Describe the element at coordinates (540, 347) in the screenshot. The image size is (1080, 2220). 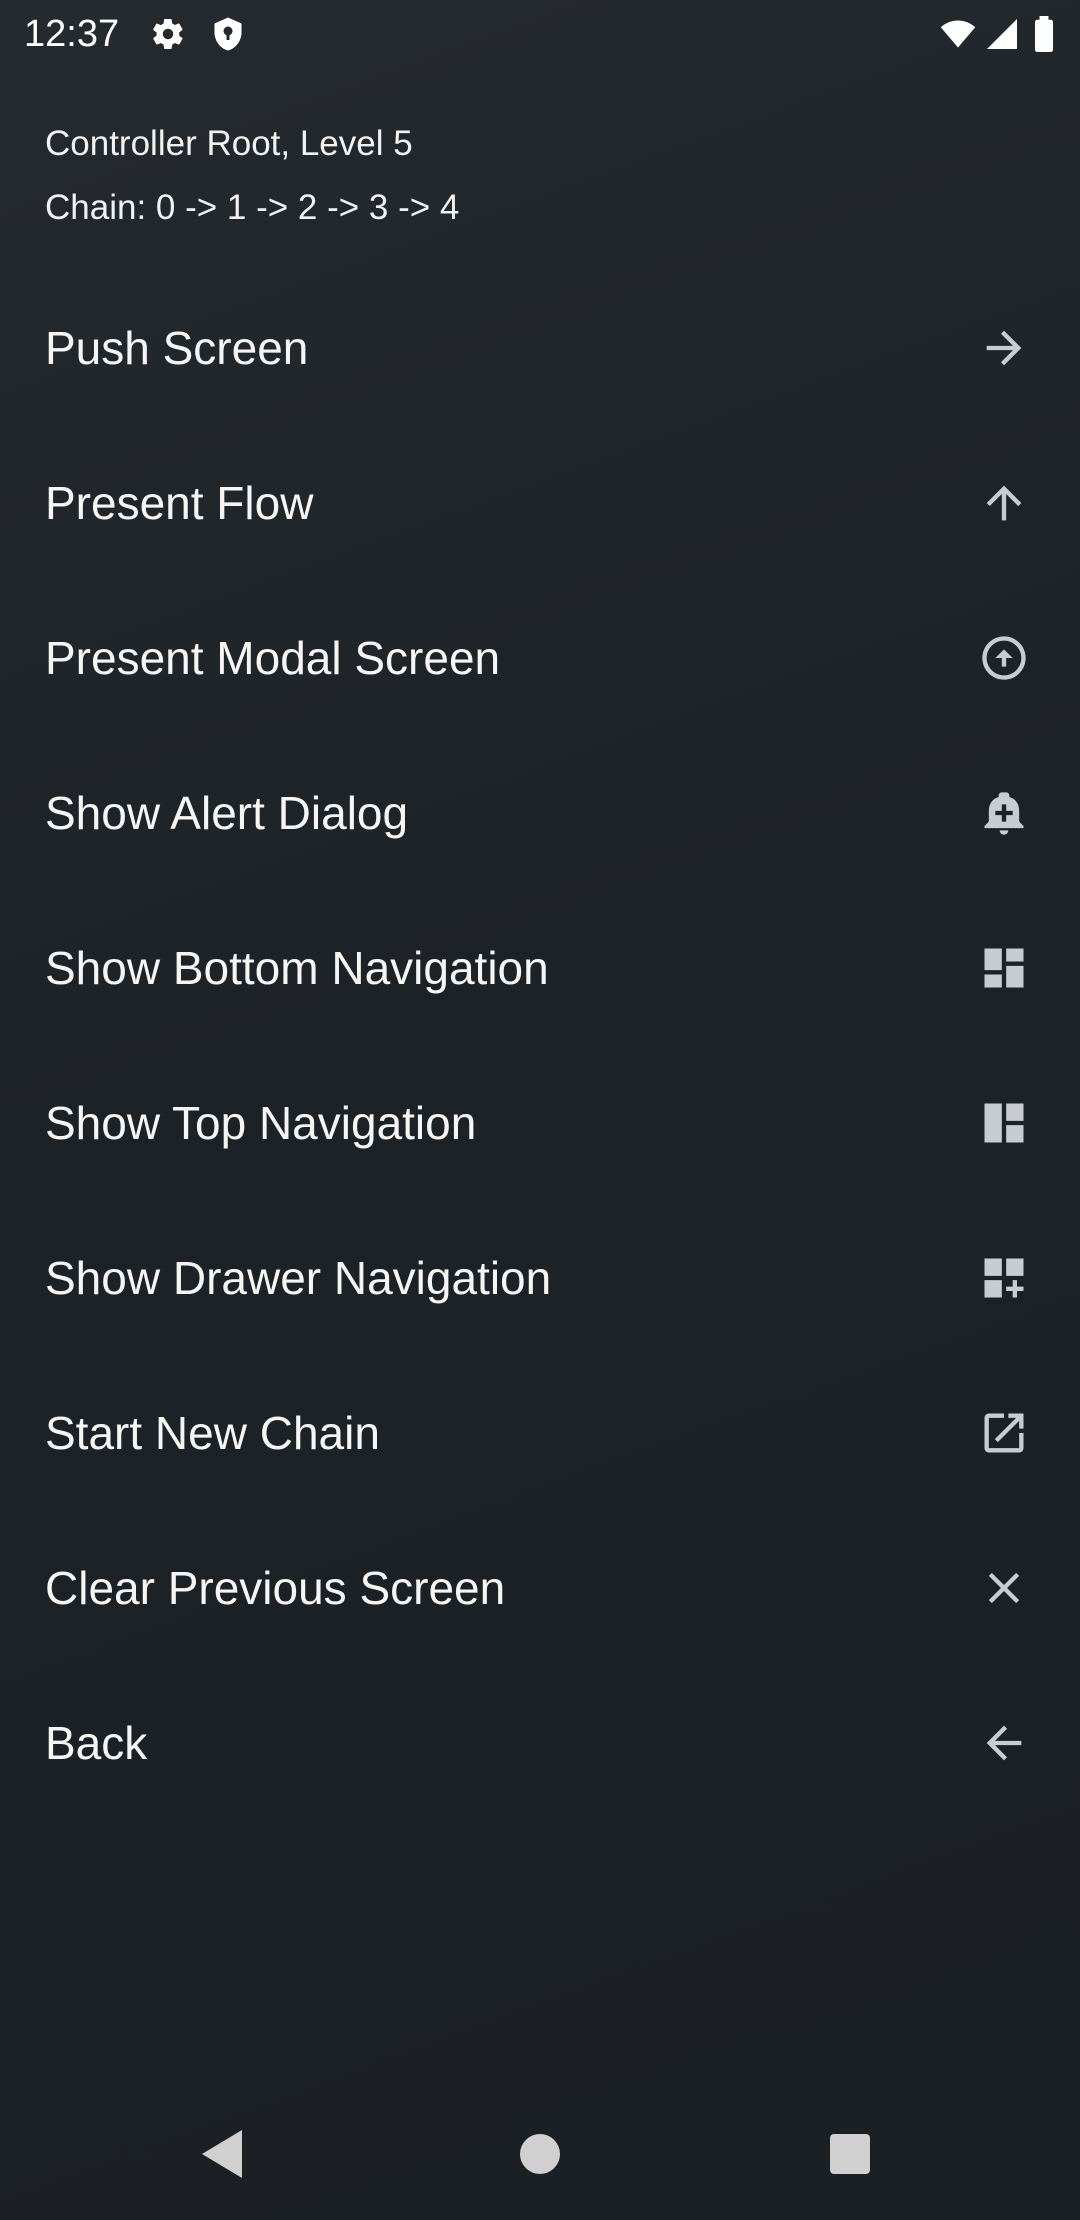
I see `push-screen-item: Push Screen` at that location.